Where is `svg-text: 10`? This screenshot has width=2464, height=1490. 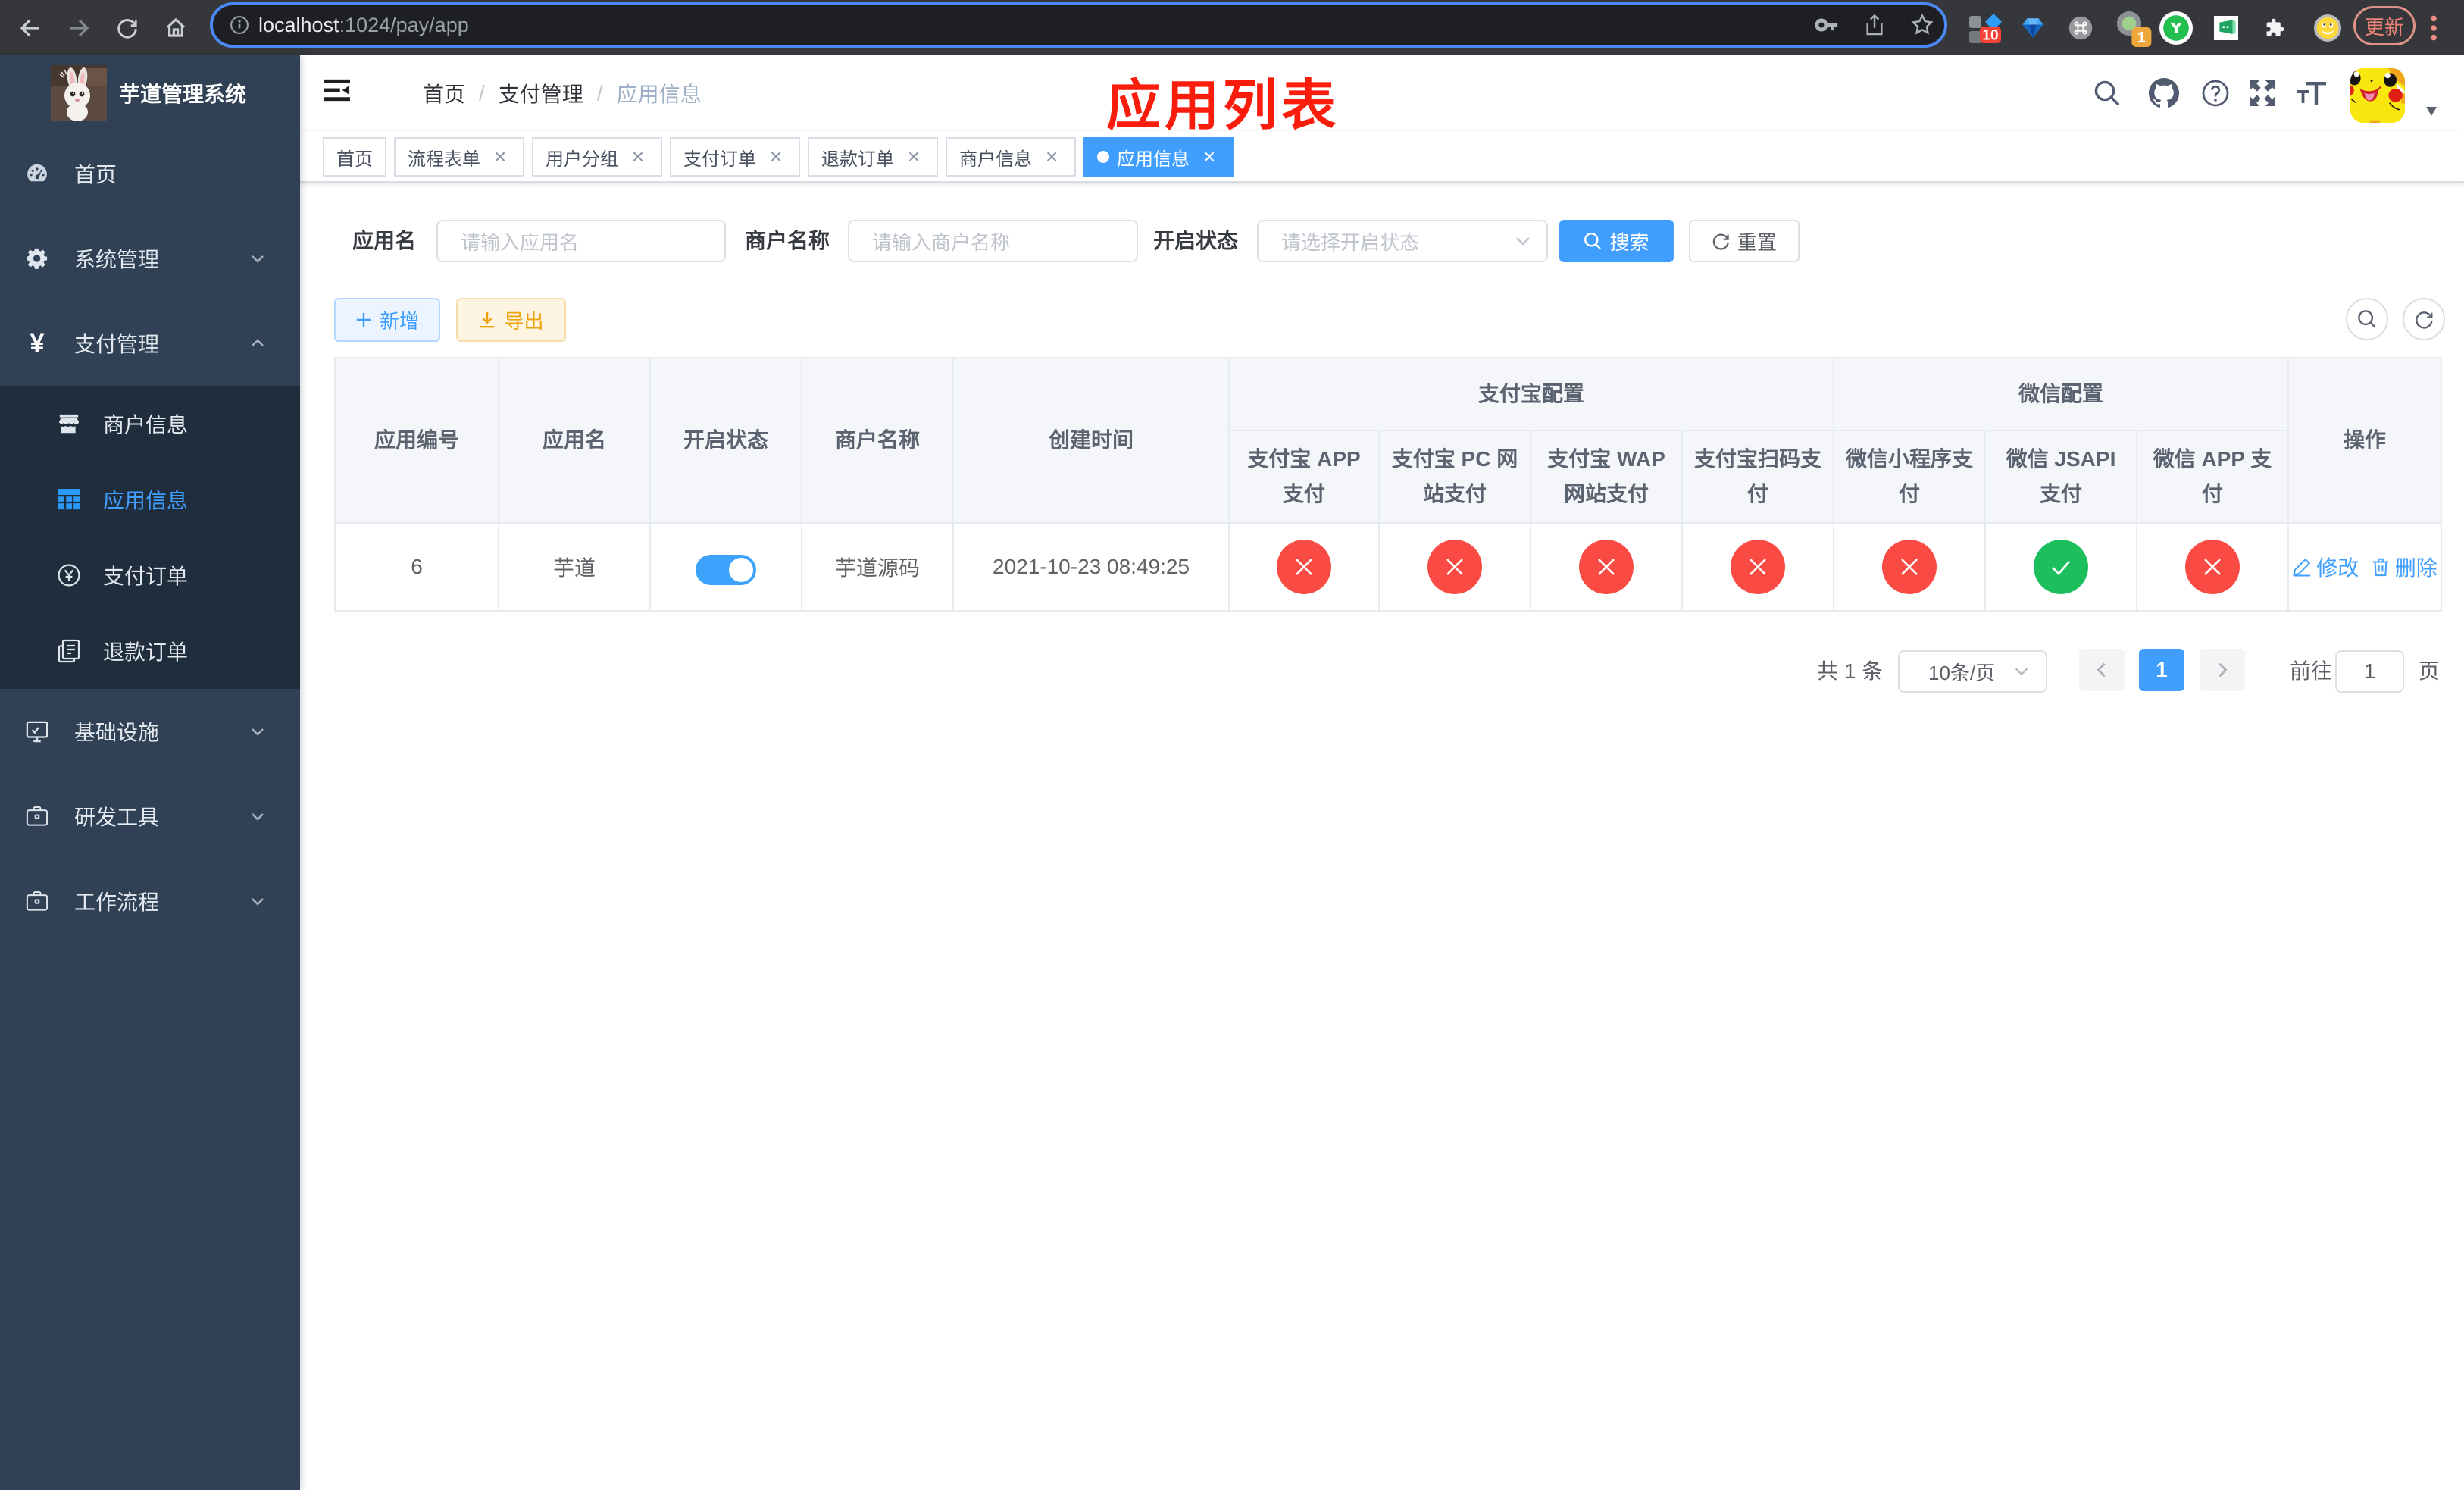
svg-text: 10 is located at coordinates (1990, 35).